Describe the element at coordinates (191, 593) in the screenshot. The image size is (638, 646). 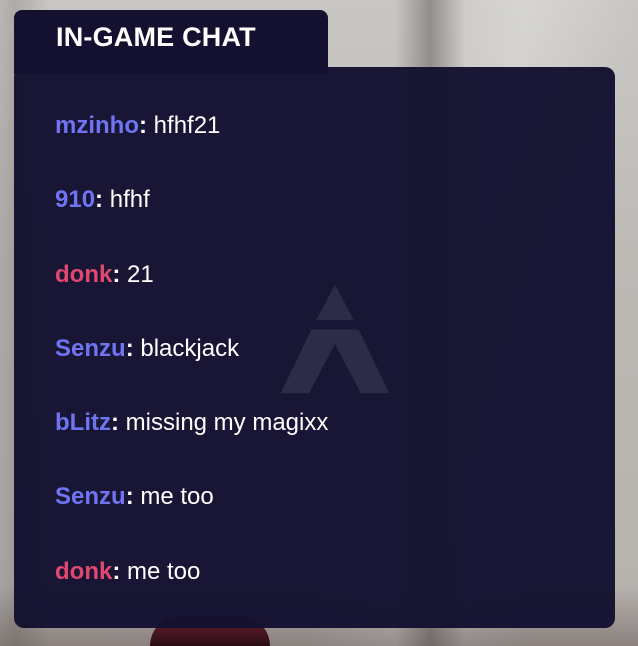
I see `chat-message: donk: me too` at that location.